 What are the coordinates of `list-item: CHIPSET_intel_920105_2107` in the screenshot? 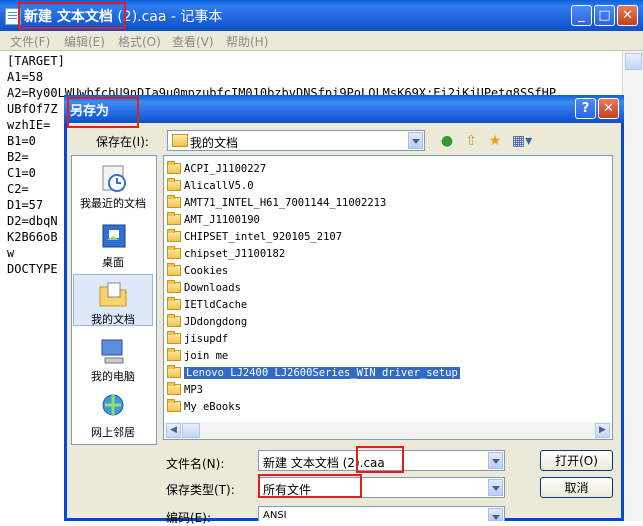 It's located at (254, 237).